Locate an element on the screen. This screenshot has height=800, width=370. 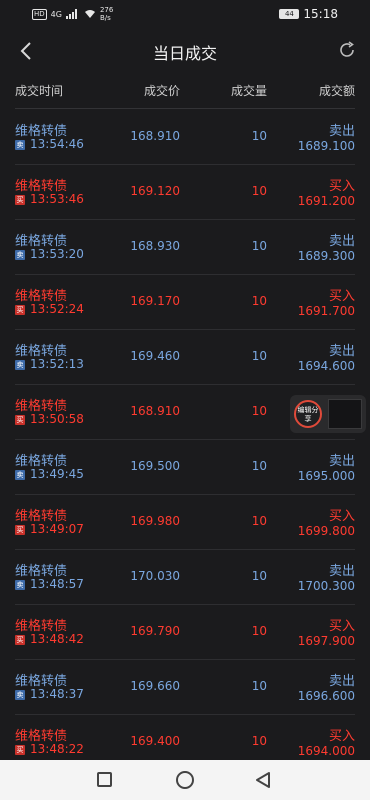
trade-price: 169.500 is located at coordinates (155, 466).